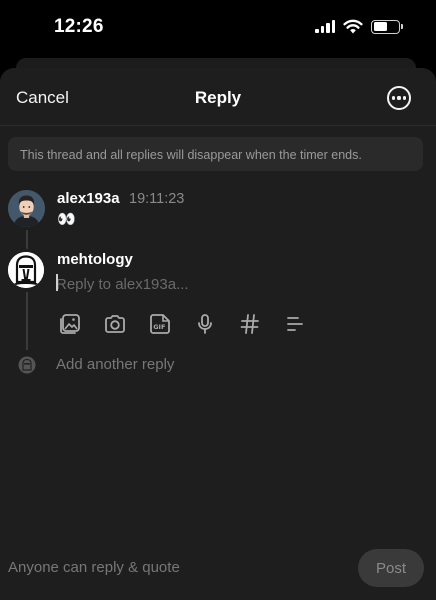 The image size is (436, 600). What do you see at coordinates (88, 198) in the screenshot?
I see `post-username: alex193a` at bounding box center [88, 198].